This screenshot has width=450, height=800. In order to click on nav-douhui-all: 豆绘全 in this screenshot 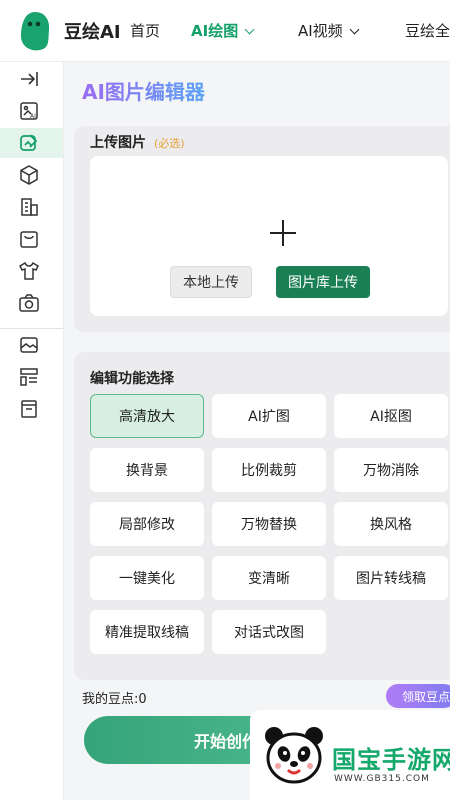, I will do `click(427, 30)`.